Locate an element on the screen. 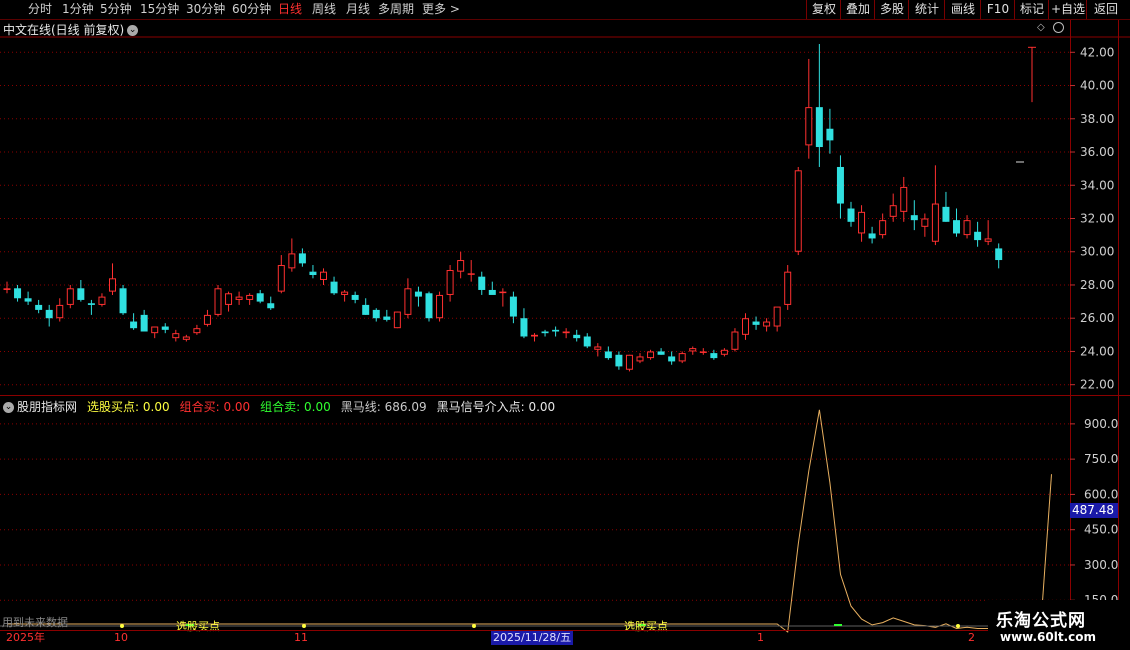 The height and width of the screenshot is (650, 1130). future-data-note: 用到未来数据 is located at coordinates (35, 622).